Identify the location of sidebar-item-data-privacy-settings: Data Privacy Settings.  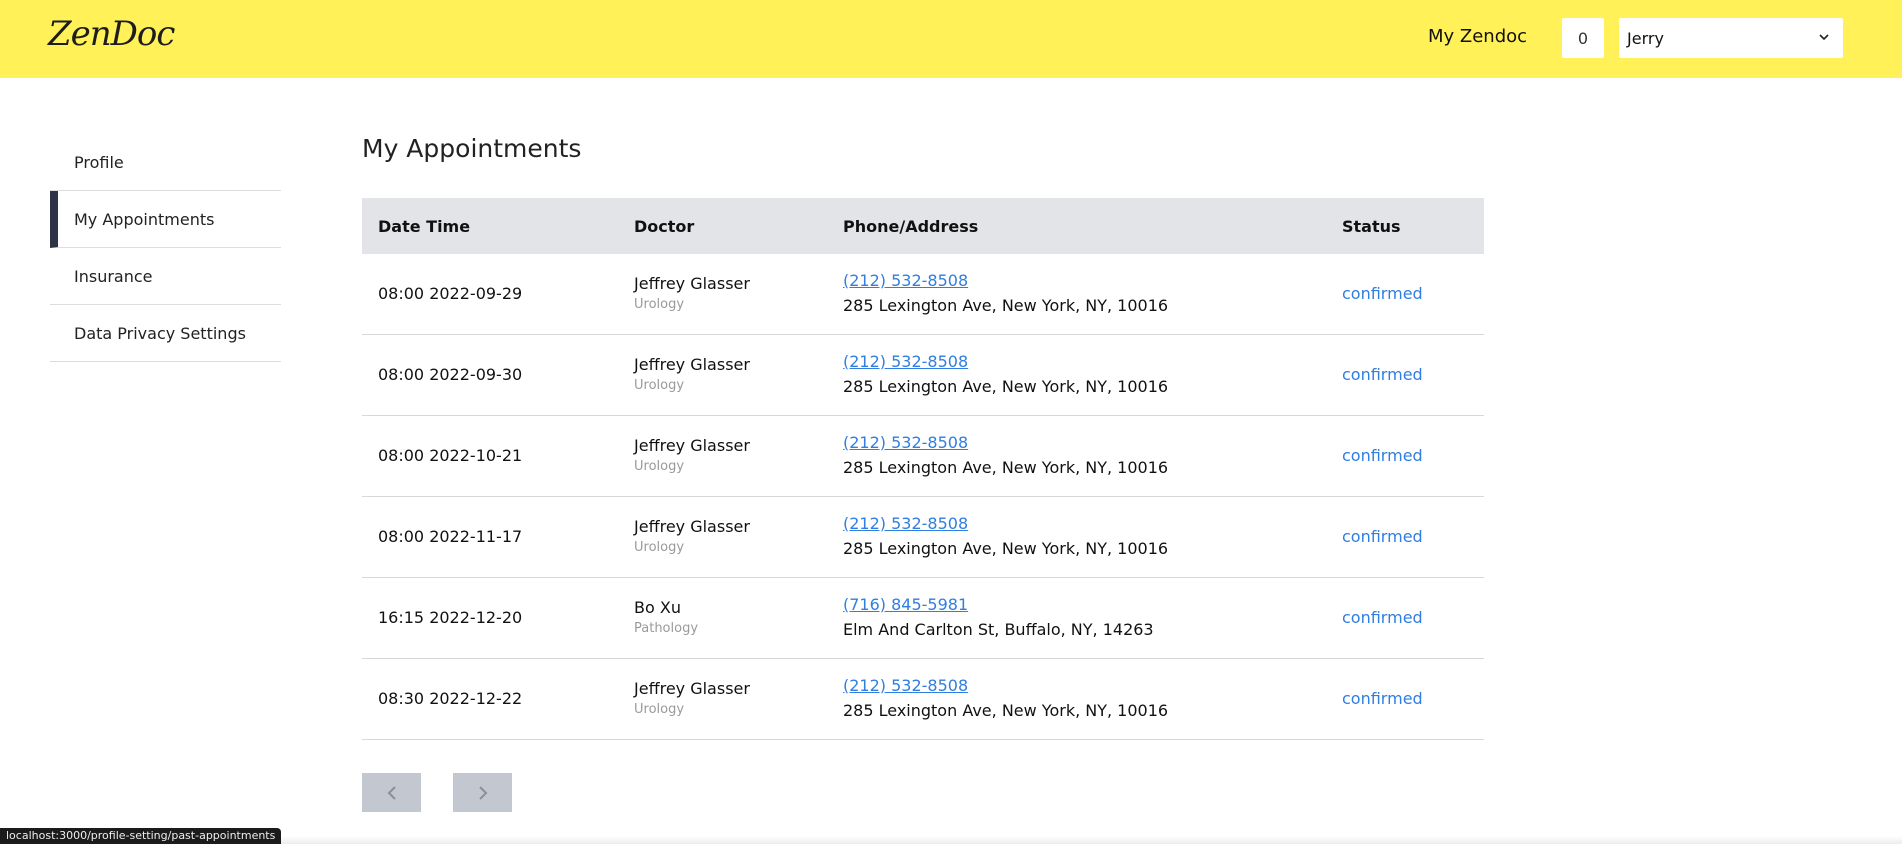
(165, 333).